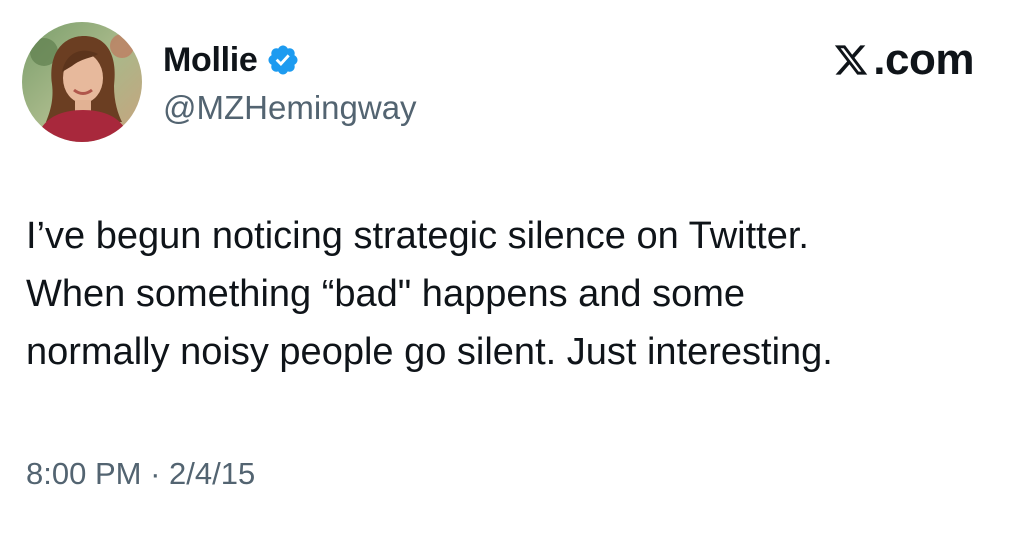 Image resolution: width=1024 pixels, height=537 pixels. Describe the element at coordinates (283, 60) in the screenshot. I see `verified-badge-icon` at that location.